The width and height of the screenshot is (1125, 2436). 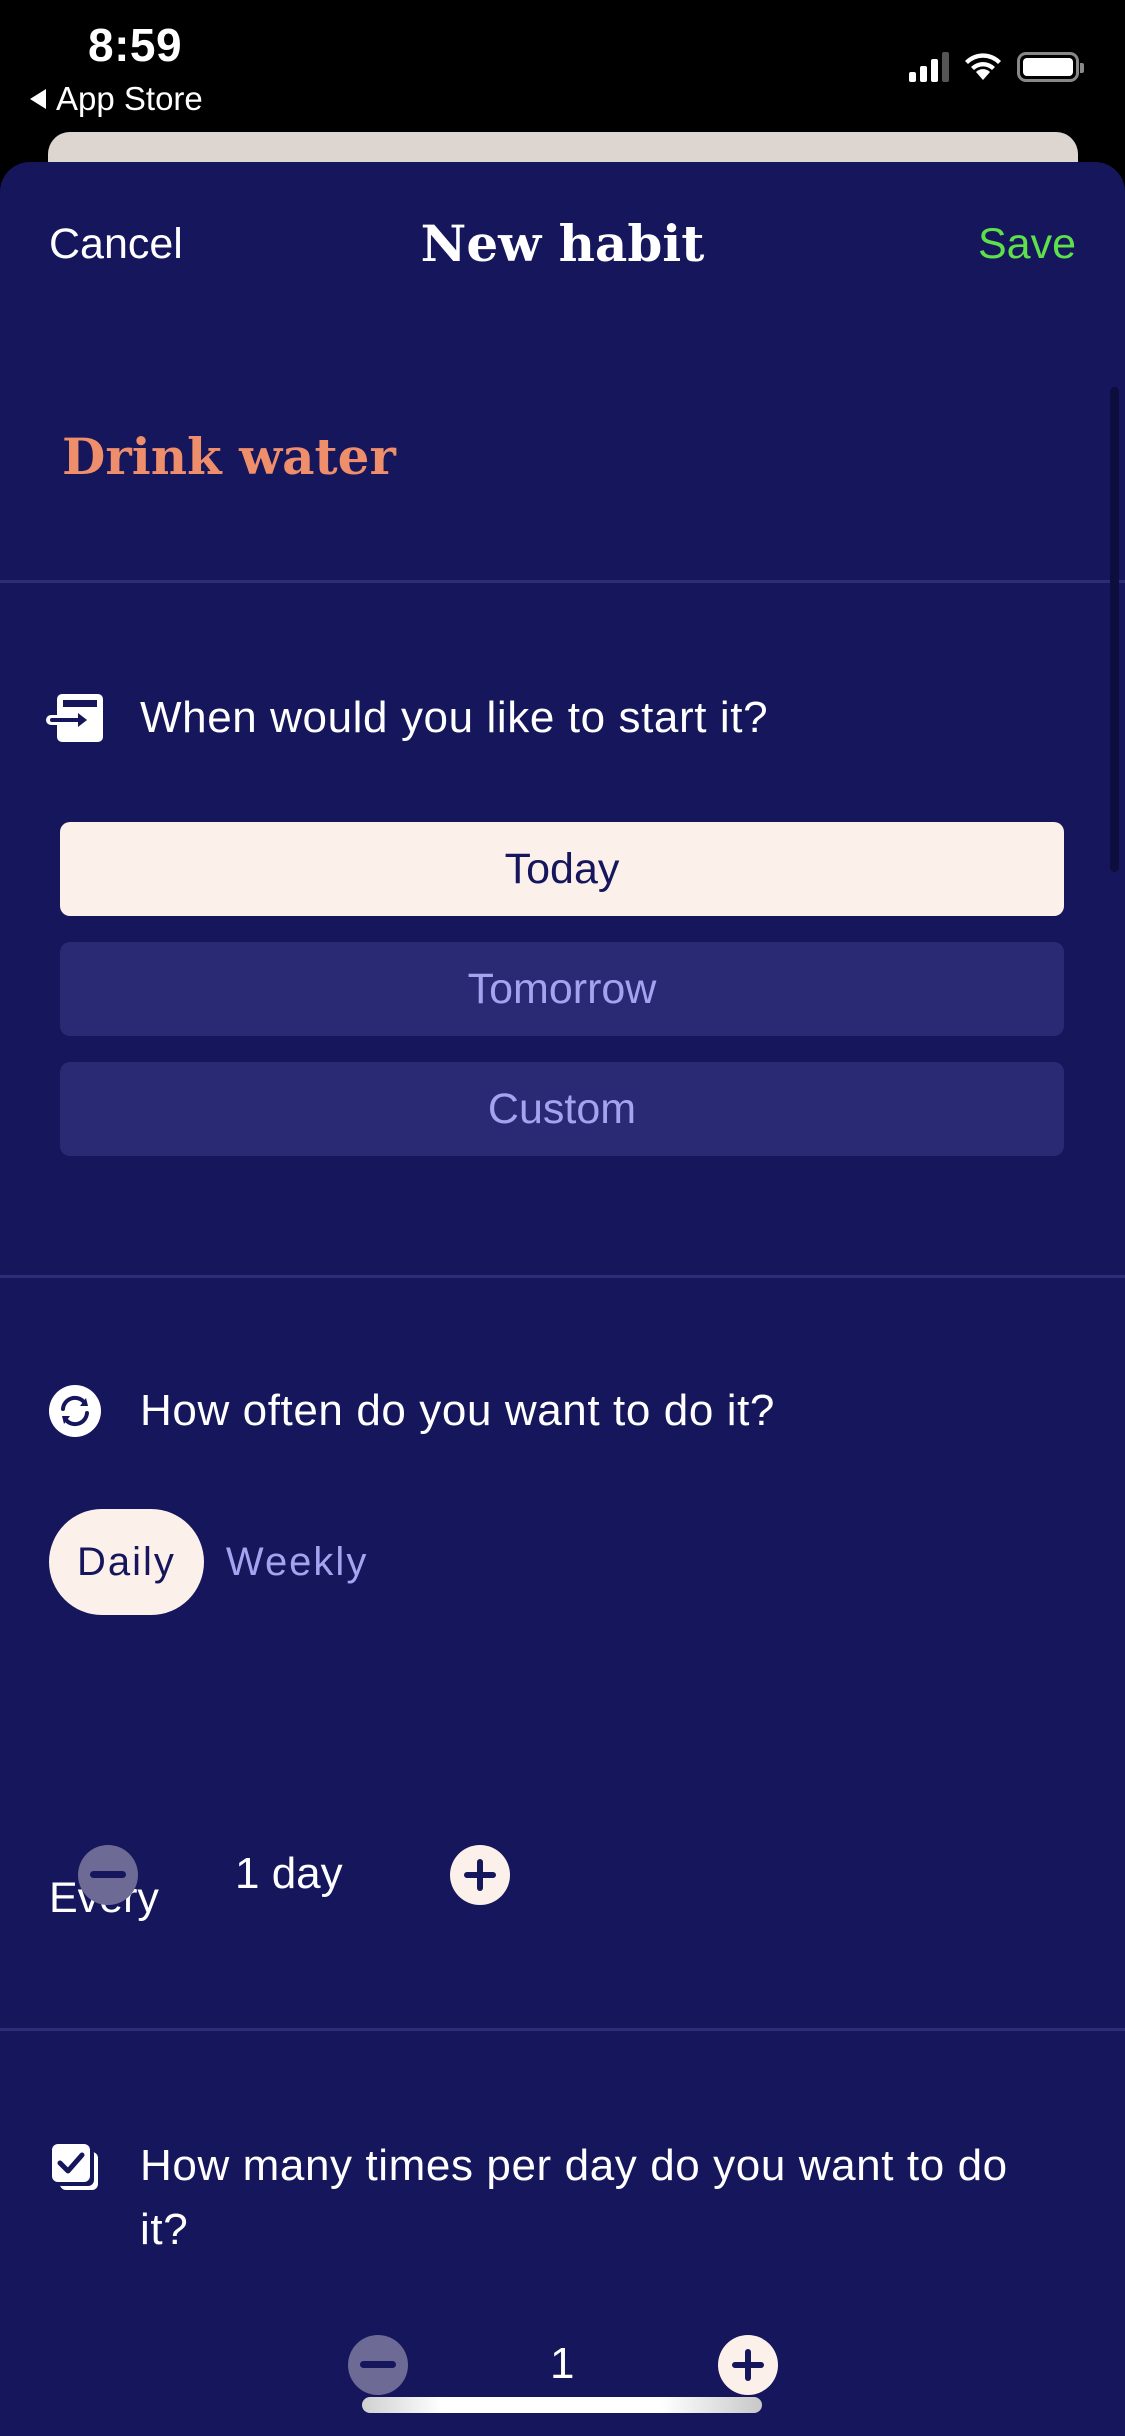 I want to click on tab-daily: Daily, so click(x=126, y=1562).